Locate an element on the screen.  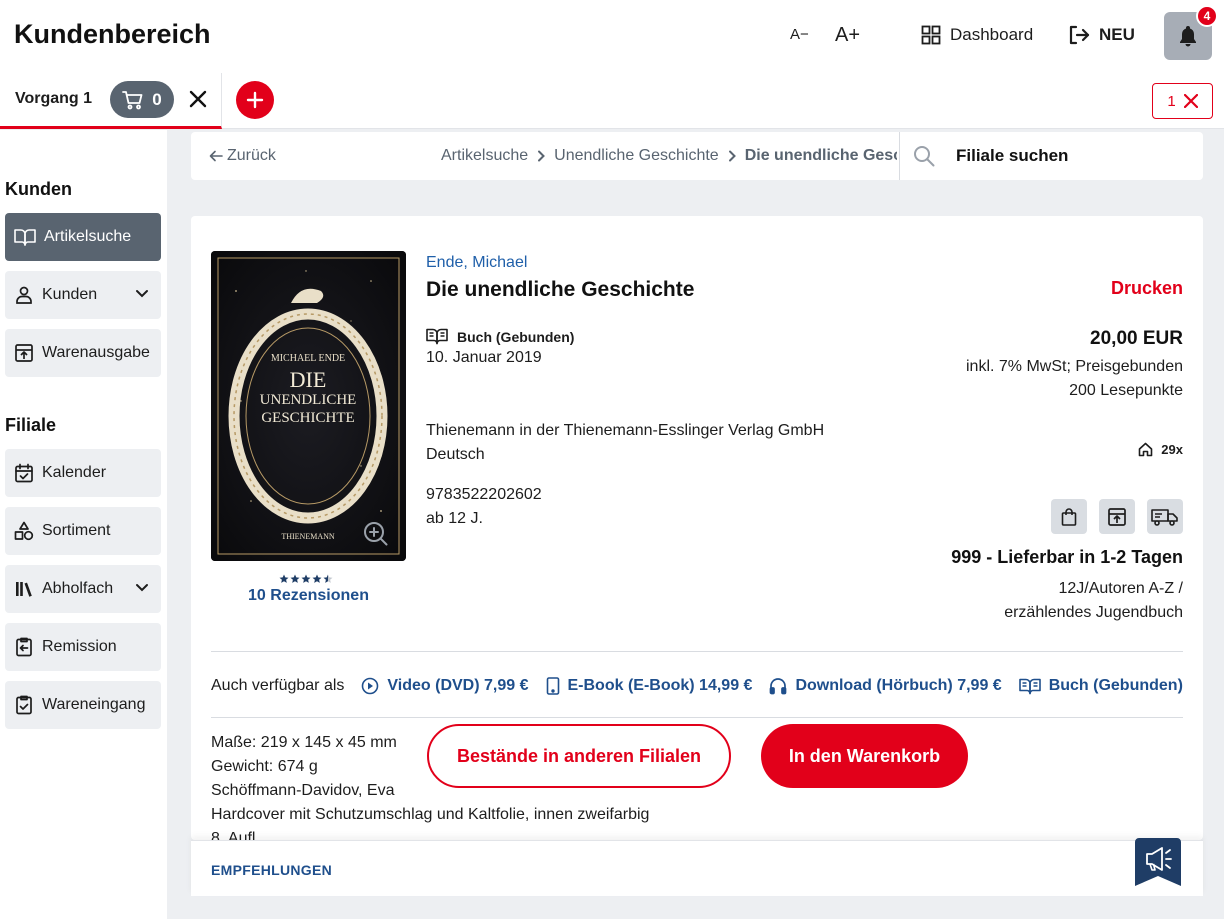
add-to-cart-button: In den Warenkorb is located at coordinates (864, 756).